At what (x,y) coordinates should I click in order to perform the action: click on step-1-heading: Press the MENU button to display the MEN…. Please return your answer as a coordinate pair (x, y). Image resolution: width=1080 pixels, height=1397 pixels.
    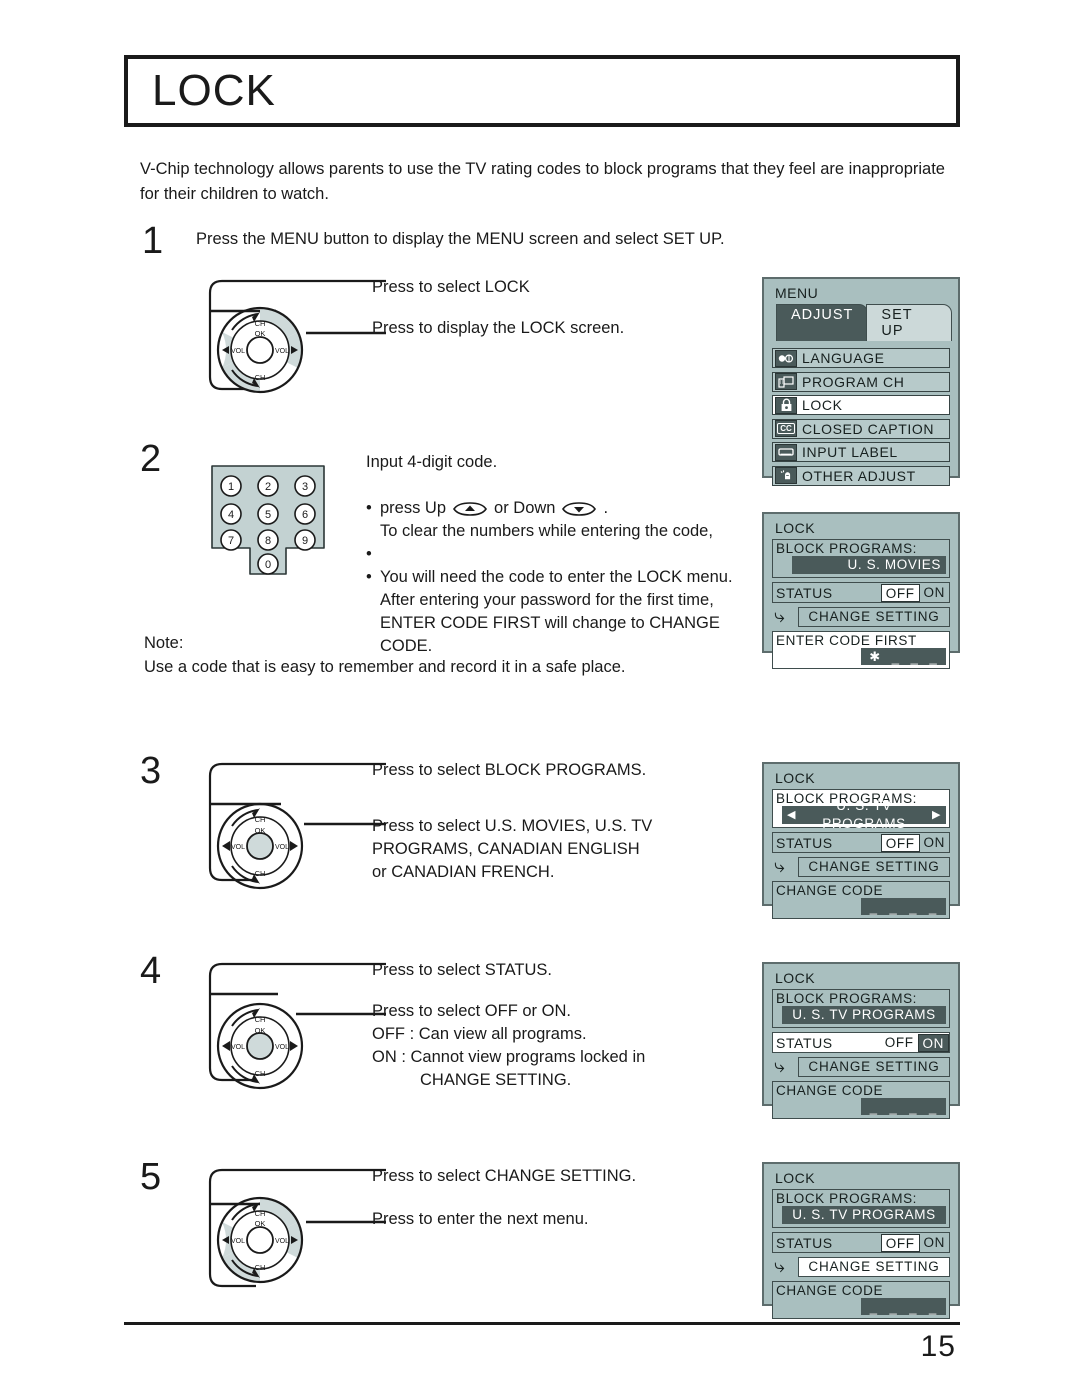
    Looking at the image, I should click on (460, 239).